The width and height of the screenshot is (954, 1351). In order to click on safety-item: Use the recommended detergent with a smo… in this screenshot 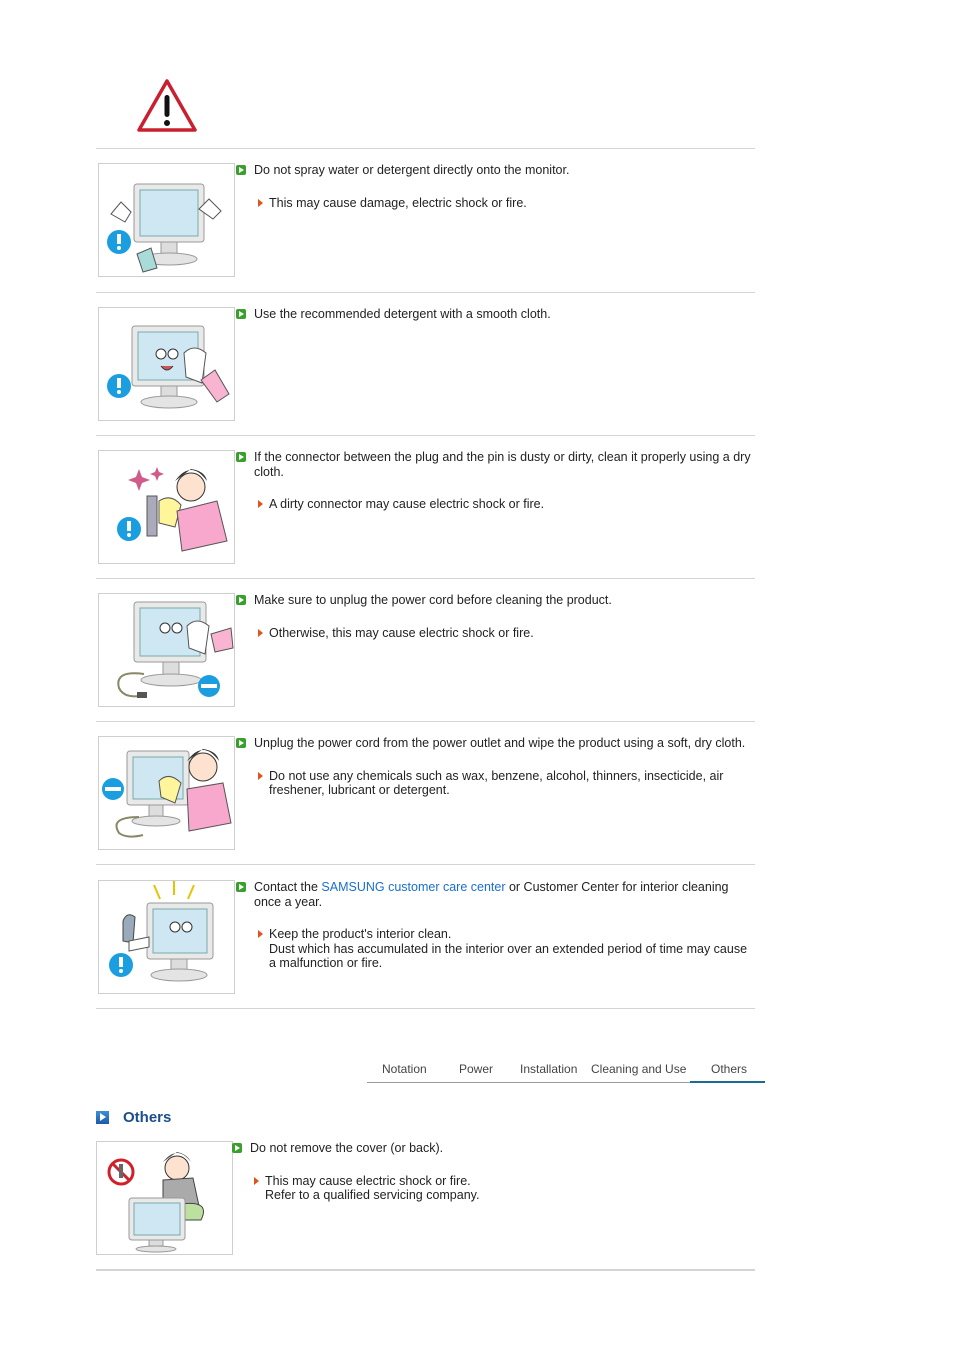, I will do `click(425, 364)`.